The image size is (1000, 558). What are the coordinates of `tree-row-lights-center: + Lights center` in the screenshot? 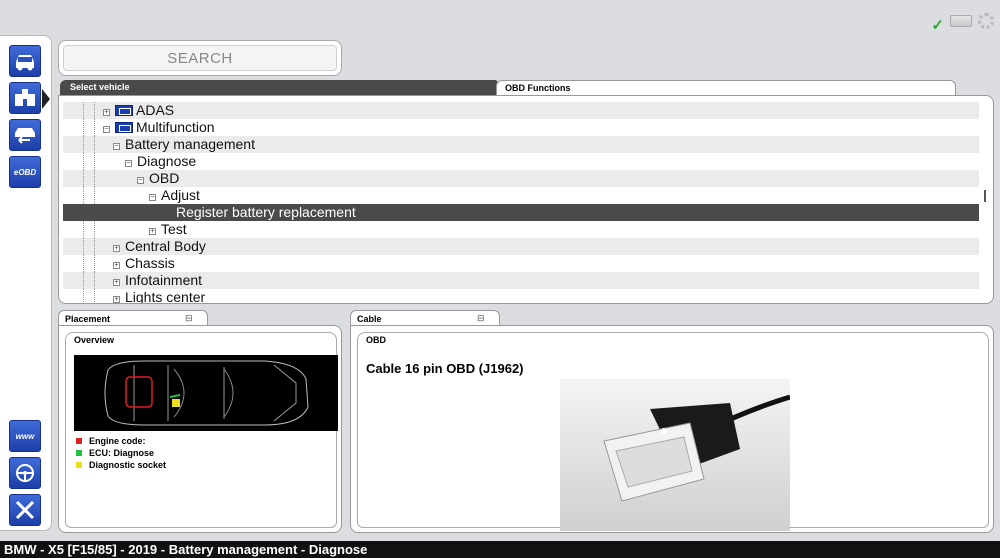 It's located at (521, 296).